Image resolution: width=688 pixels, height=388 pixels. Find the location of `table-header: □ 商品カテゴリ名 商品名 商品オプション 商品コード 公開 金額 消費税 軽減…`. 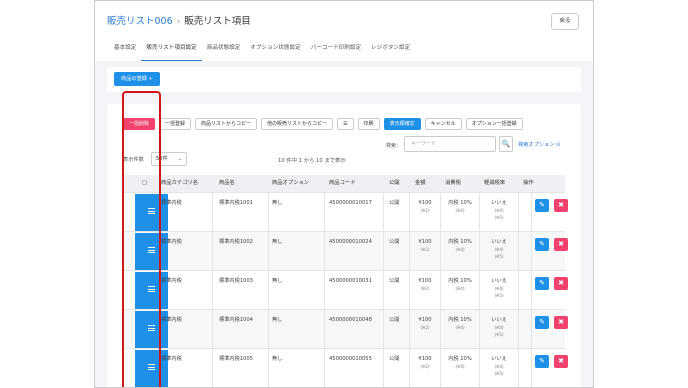

table-header: □ 商品カテゴリ名 商品名 商品オプション 商品コード 公開 金額 消費税 軽減… is located at coordinates (344, 183).